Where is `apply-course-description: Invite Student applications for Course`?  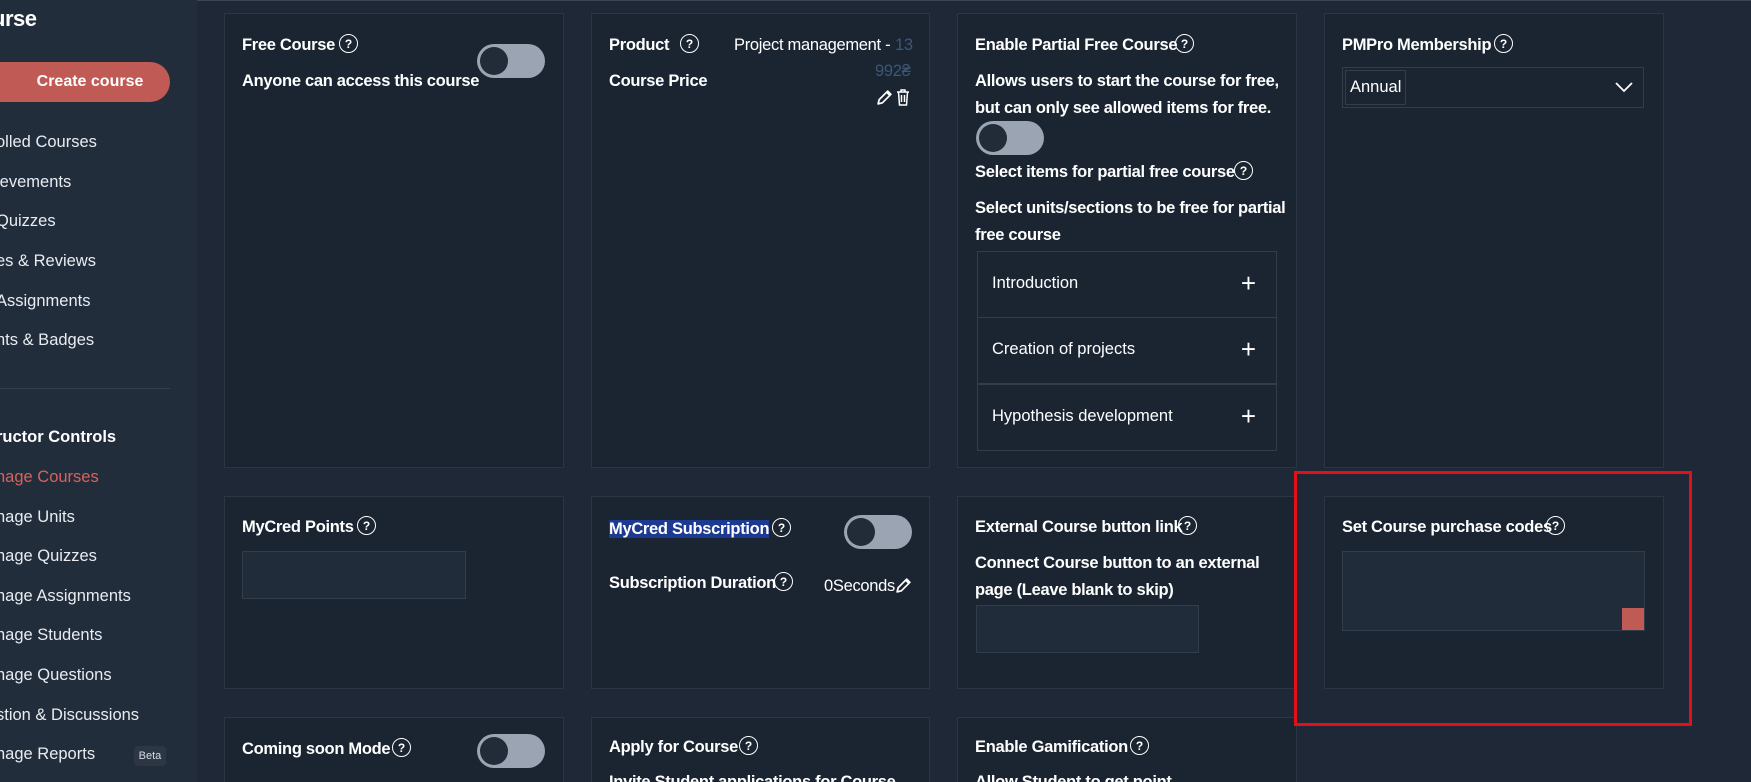
apply-course-description: Invite Student applications for Course is located at coordinates (752, 777).